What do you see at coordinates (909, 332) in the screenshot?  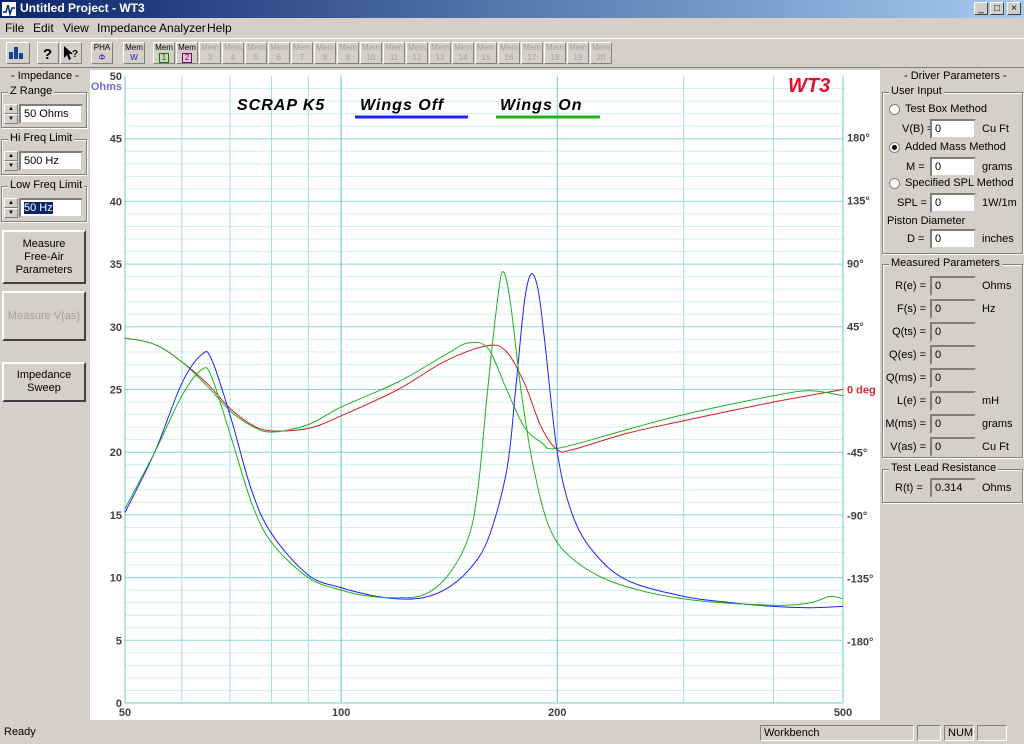 I see `param-label: Q(ts) =` at bounding box center [909, 332].